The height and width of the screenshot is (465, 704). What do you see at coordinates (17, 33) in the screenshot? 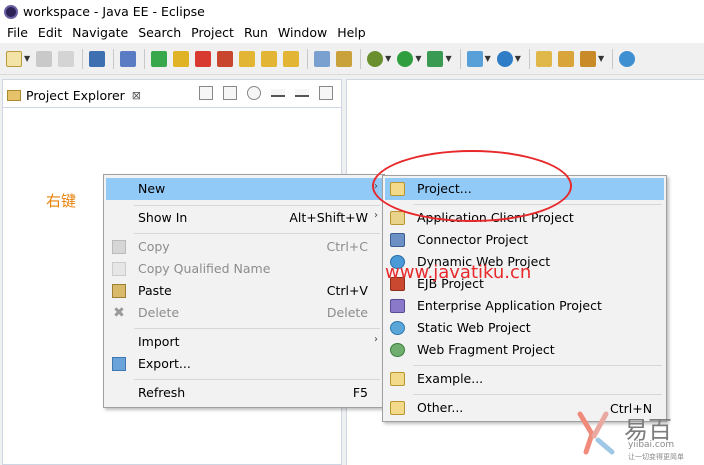
I see `menu-file: File` at bounding box center [17, 33].